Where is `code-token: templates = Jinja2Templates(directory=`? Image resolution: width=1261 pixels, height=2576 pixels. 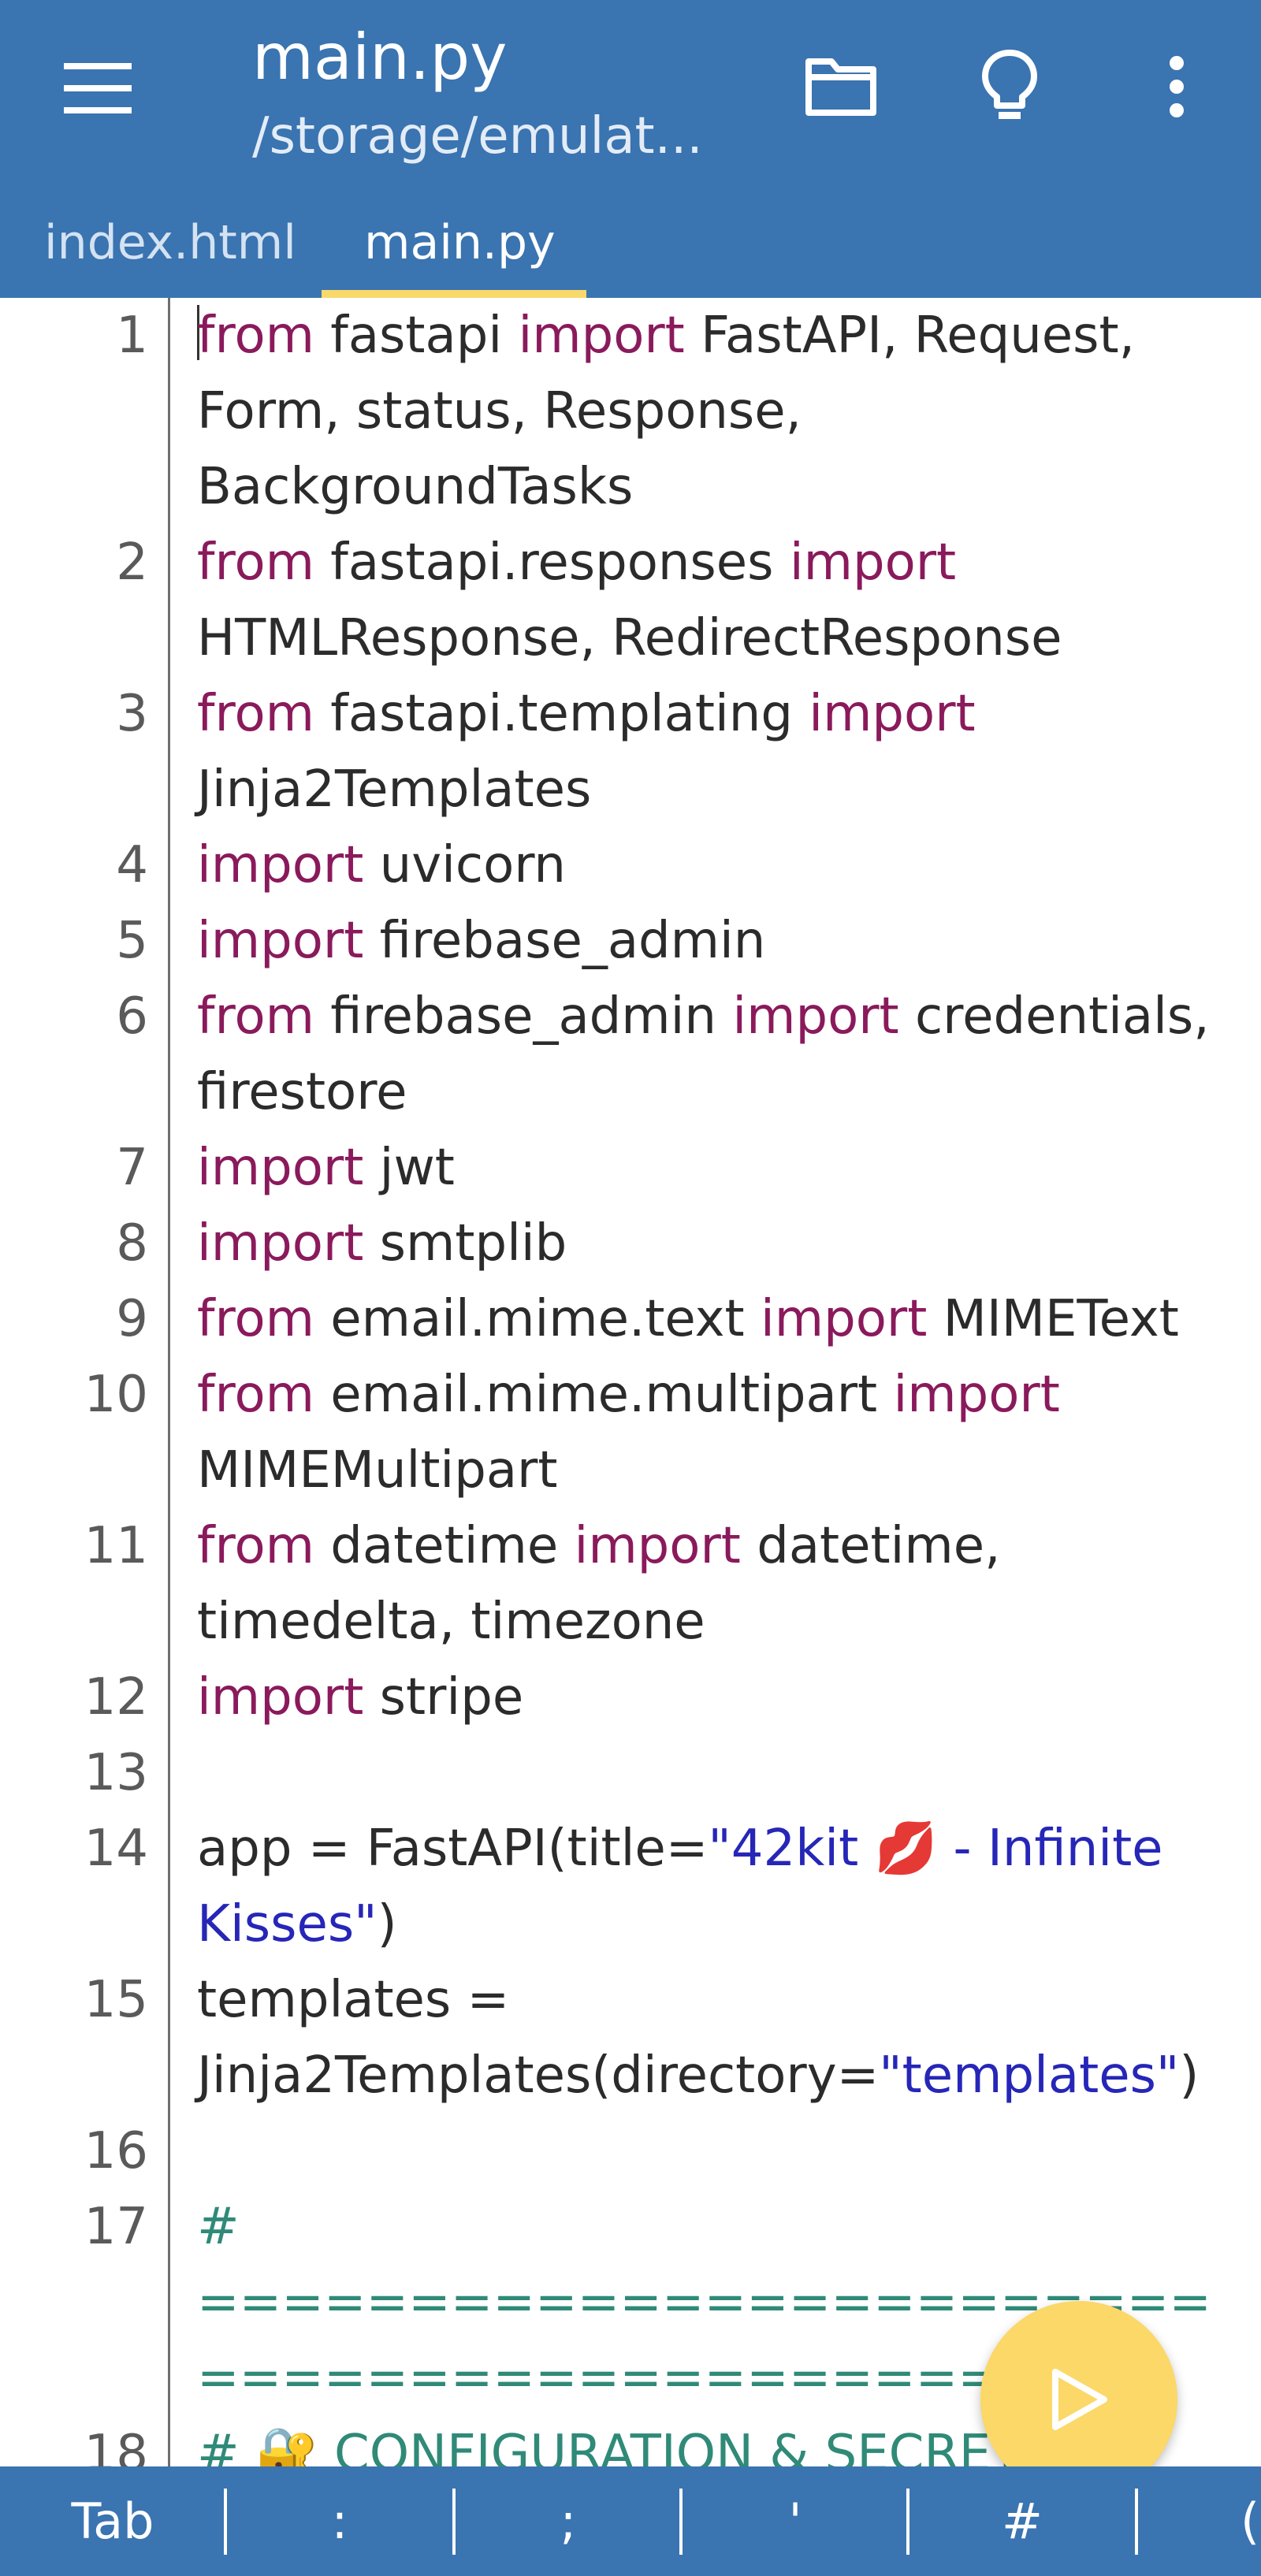 code-token: templates = Jinja2Templates(directory= is located at coordinates (538, 2038).